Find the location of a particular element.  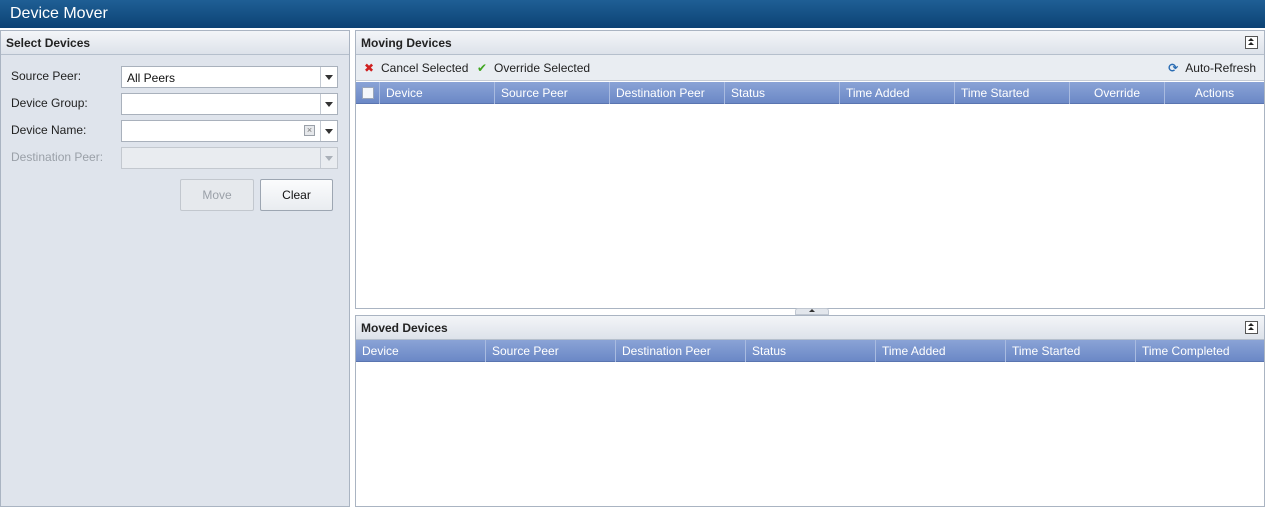

select-all-column is located at coordinates (368, 93).